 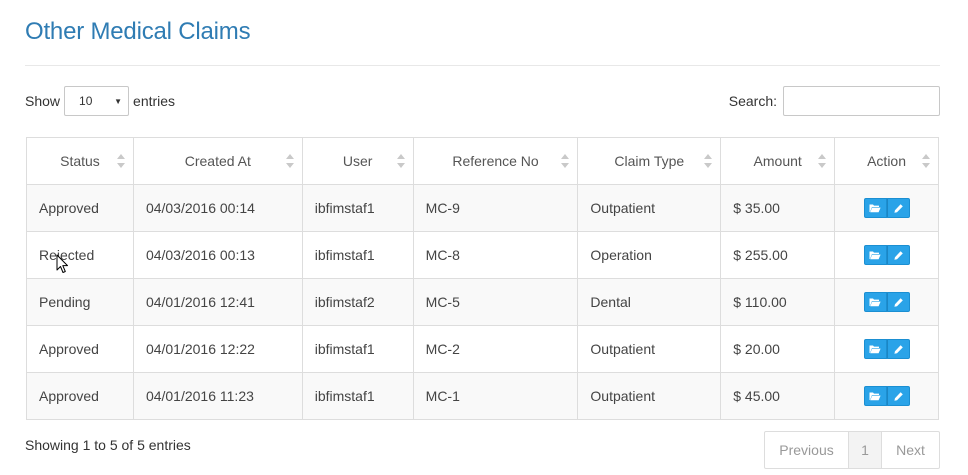 I want to click on chevron-down-icon: ▼, so click(x=118, y=101).